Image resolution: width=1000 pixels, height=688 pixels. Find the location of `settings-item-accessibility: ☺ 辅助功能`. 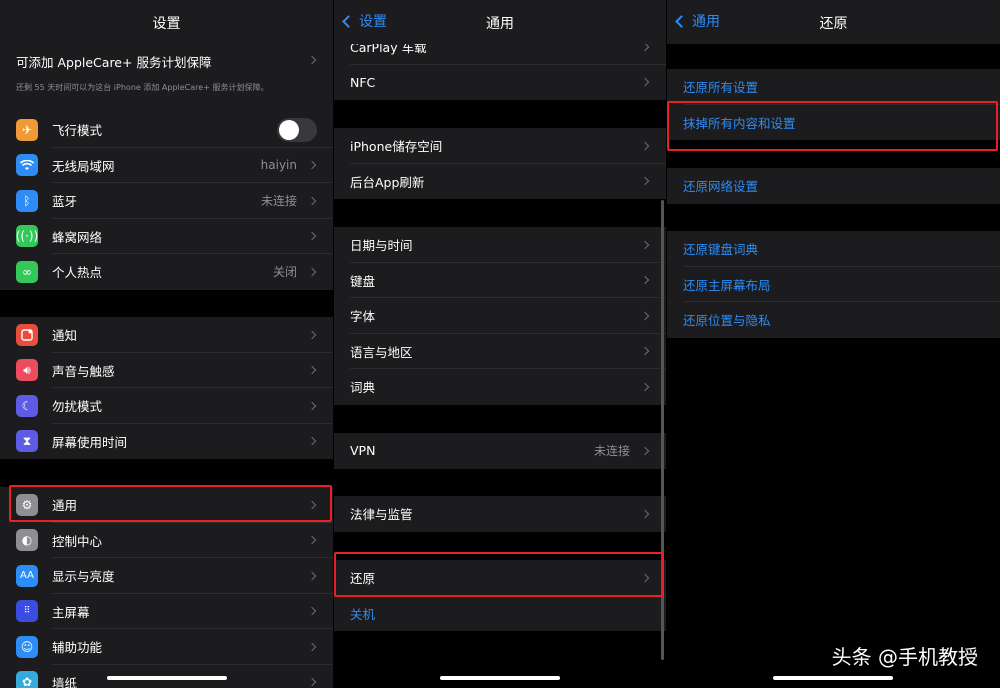

settings-item-accessibility: ☺ 辅助功能 is located at coordinates (166, 647).